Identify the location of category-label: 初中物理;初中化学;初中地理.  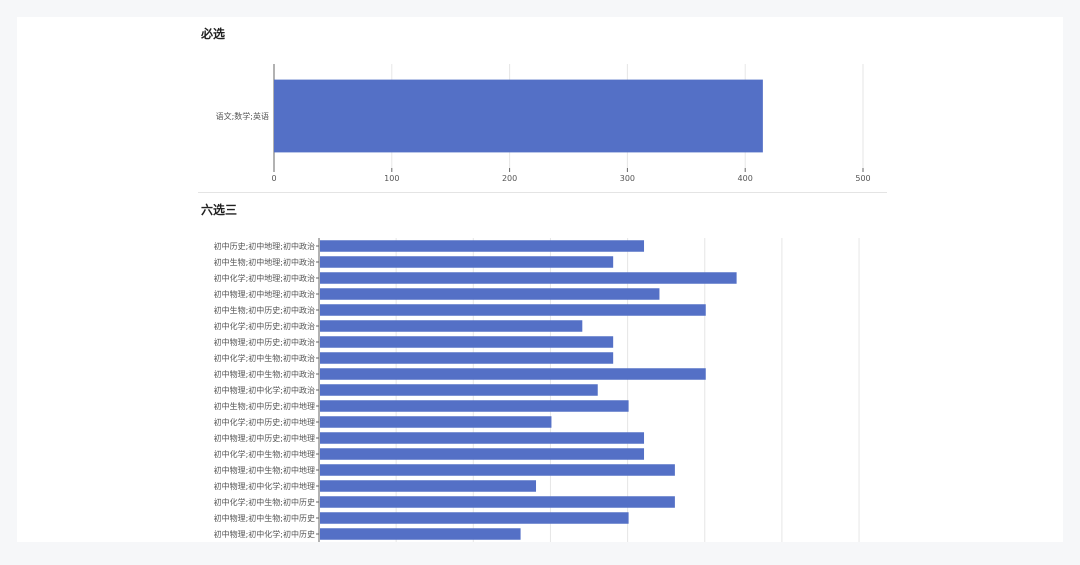
(264, 486).